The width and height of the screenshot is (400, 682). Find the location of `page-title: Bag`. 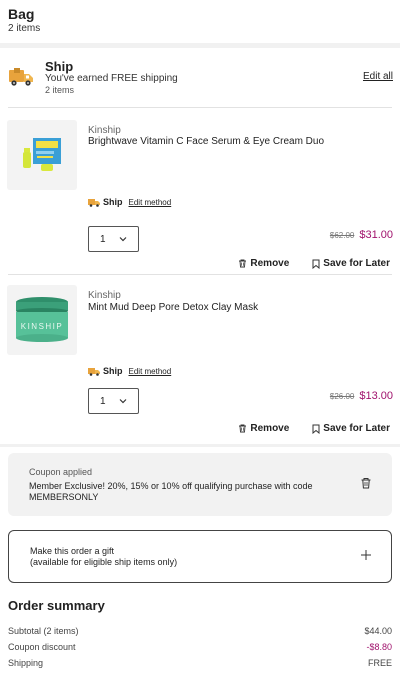

page-title: Bag is located at coordinates (21, 14).